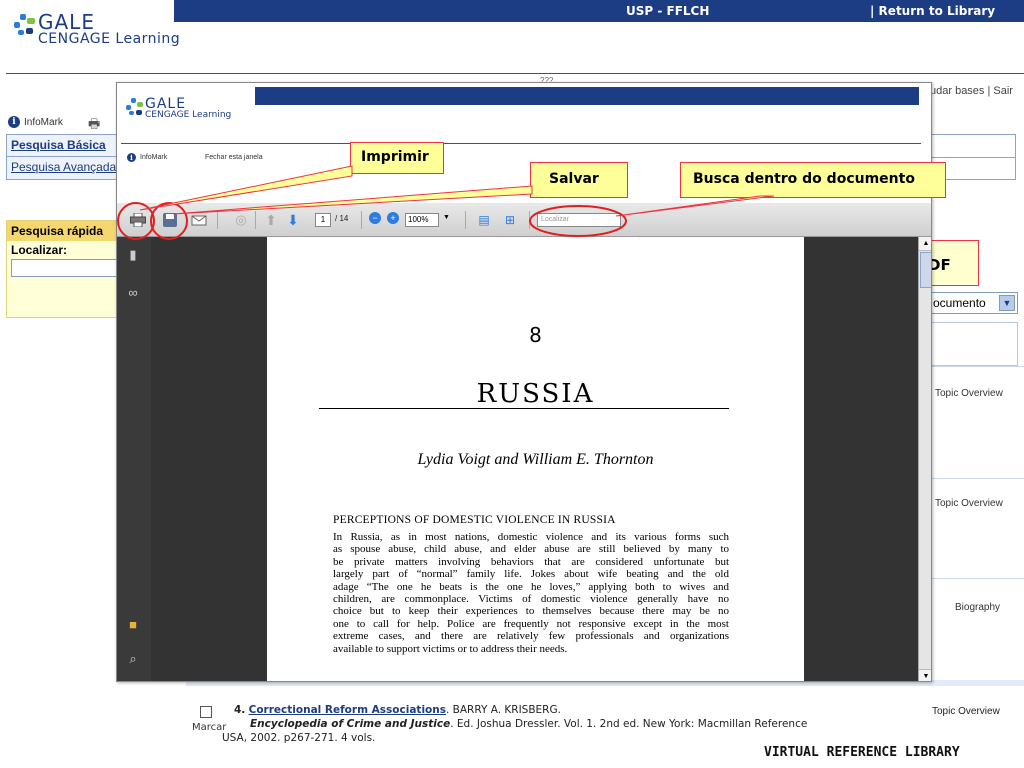 The width and height of the screenshot is (1024, 768). I want to click on floppy-disk-icon, so click(170, 220).